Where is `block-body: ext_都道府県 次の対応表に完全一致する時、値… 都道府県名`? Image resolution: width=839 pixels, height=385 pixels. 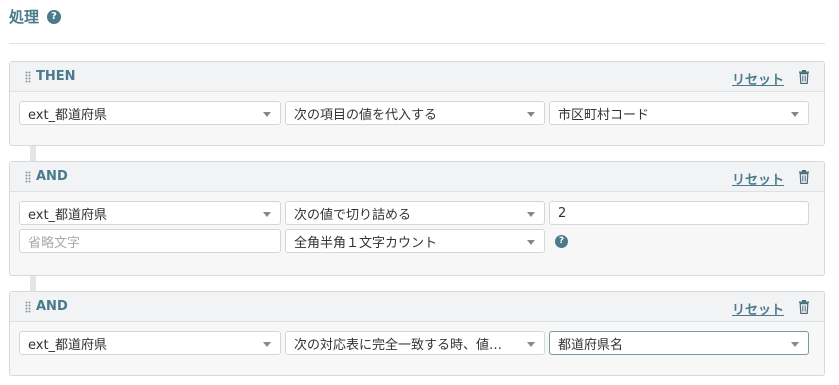
block-body: ext_都道府県 次の対応表に完全一致する時、値… 都道府県名 is located at coordinates (417, 342).